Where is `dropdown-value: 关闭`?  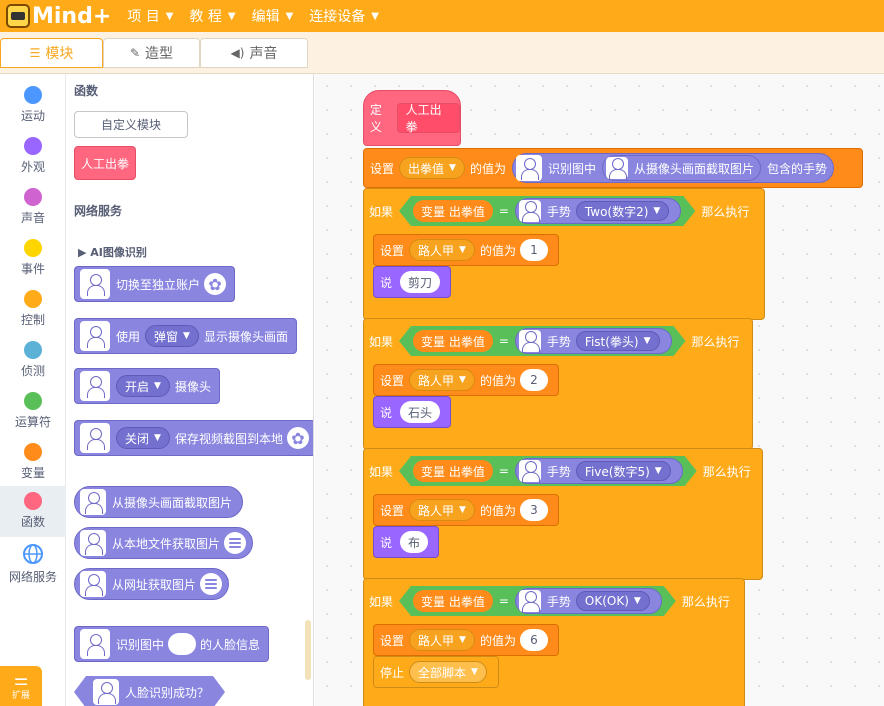
dropdown-value: 关闭 is located at coordinates (137, 438).